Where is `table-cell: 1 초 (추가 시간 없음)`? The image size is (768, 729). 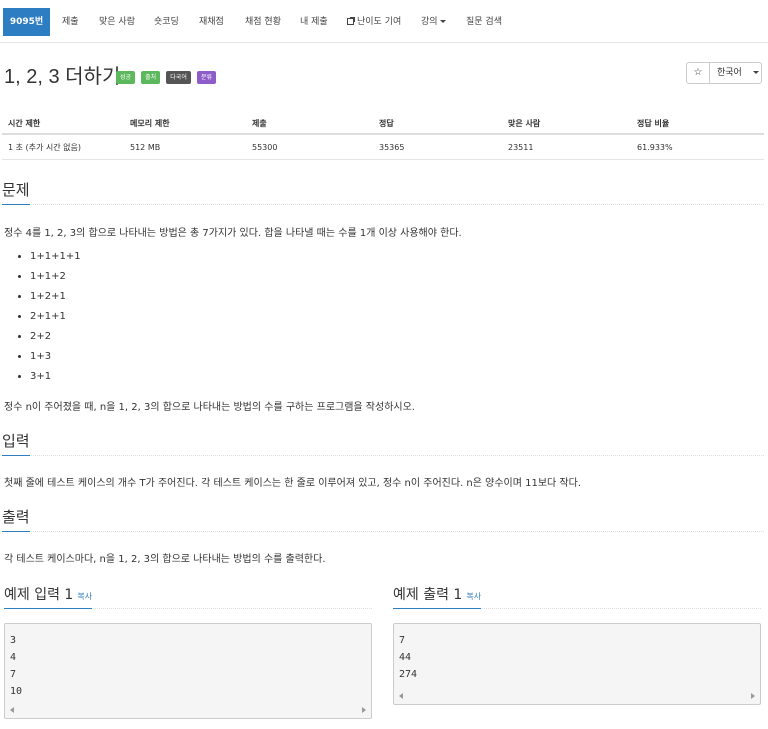
table-cell: 1 초 (추가 시간 없음) is located at coordinates (63, 147).